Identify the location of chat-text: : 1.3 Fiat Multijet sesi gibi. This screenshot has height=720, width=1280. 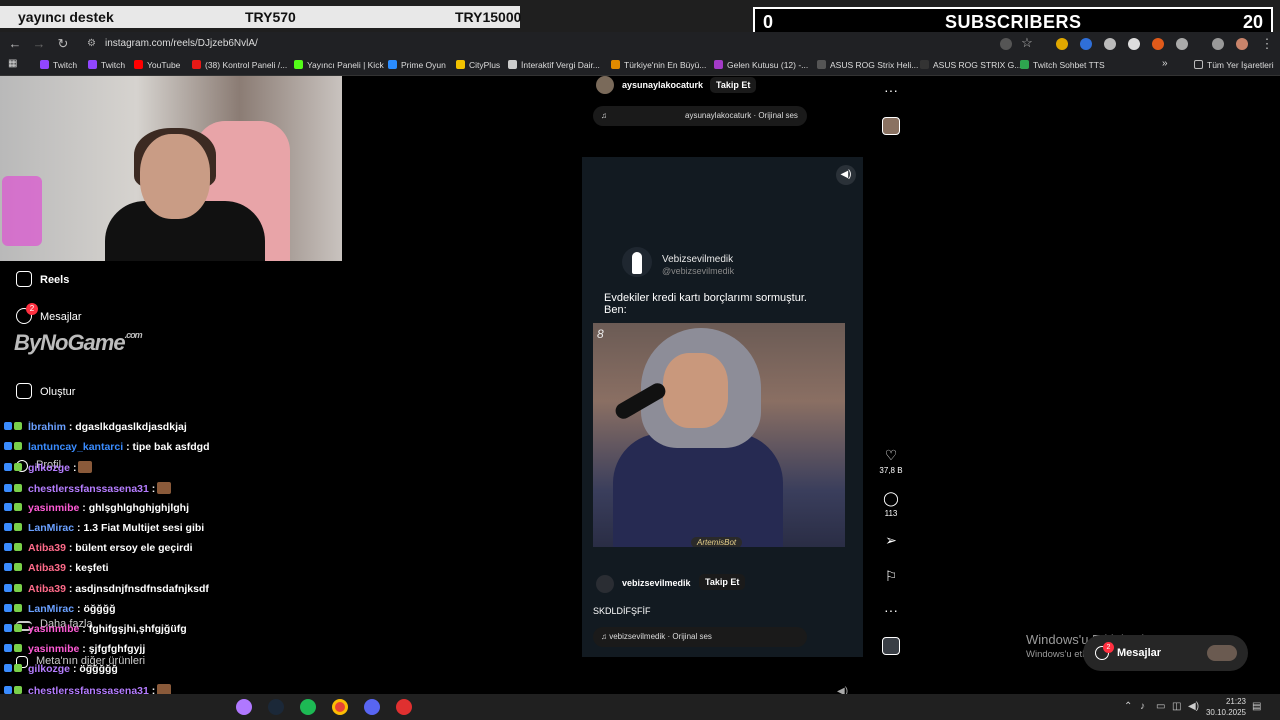
(141, 528).